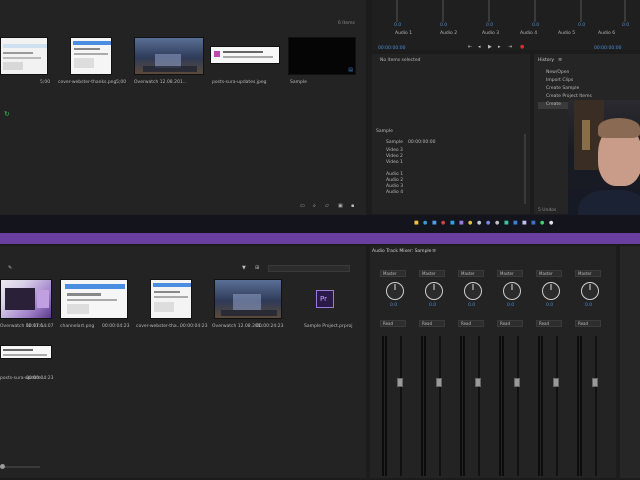  I want to click on audio-track-label: Audio 3, so click(490, 33).